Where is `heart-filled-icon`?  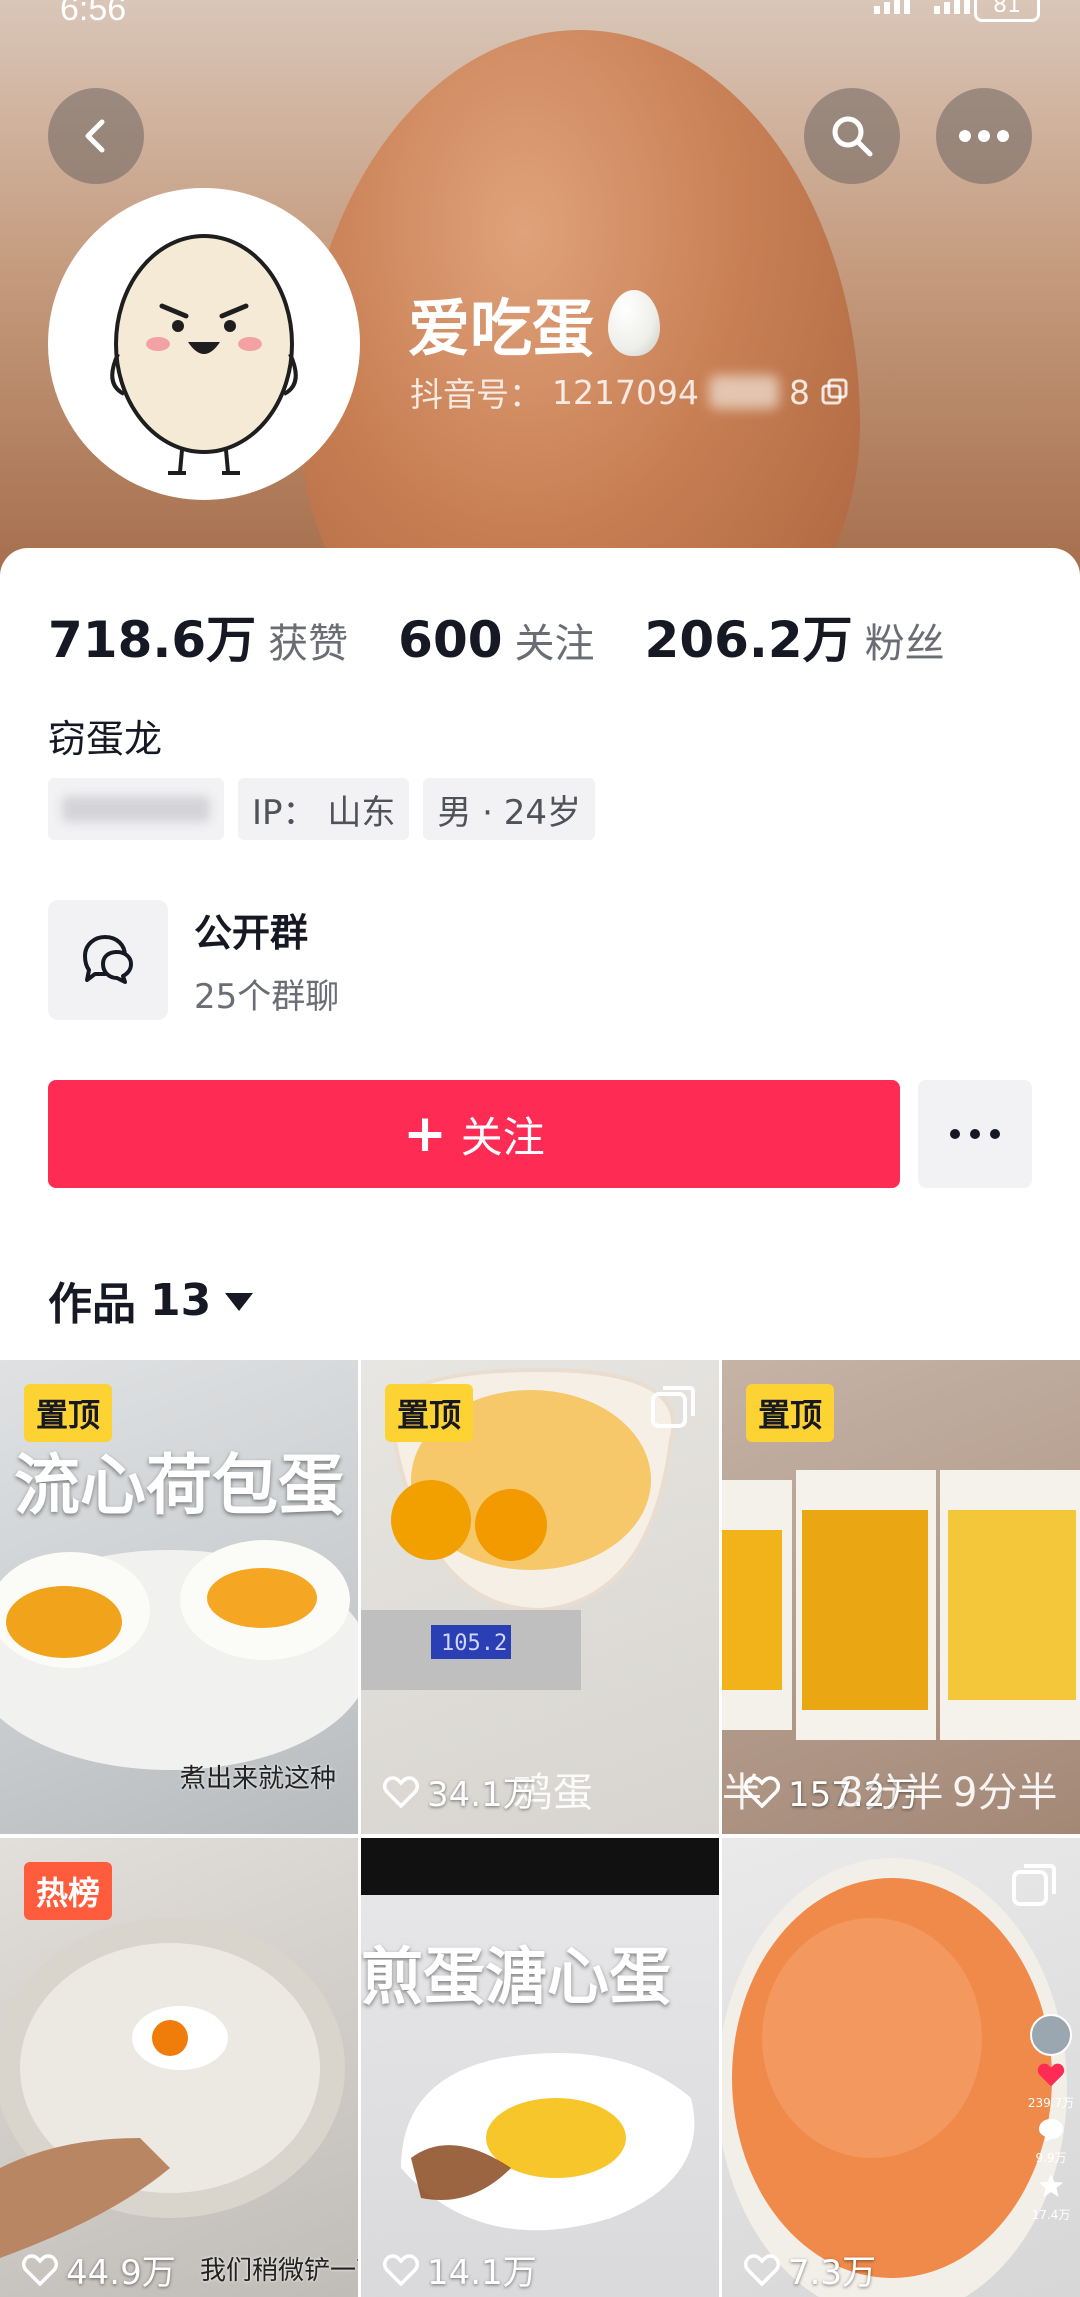
heart-filled-icon is located at coordinates (1051, 2075).